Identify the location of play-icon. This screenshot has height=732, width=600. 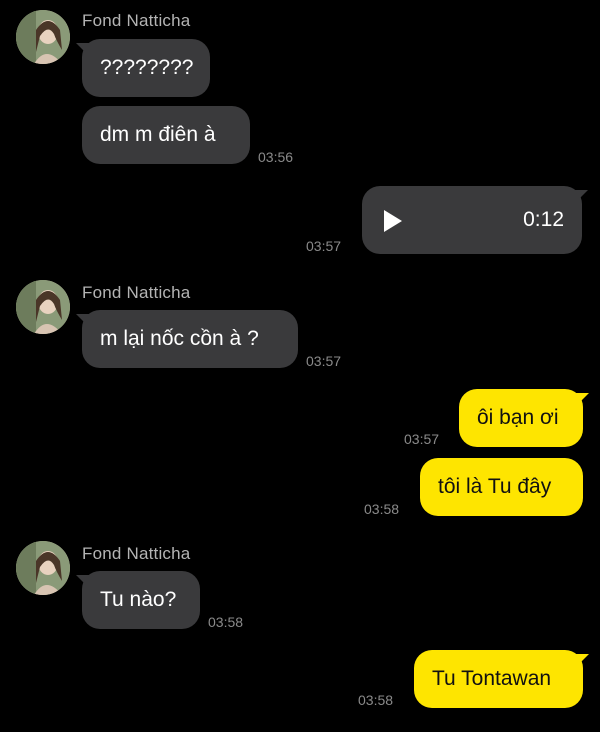
(393, 221).